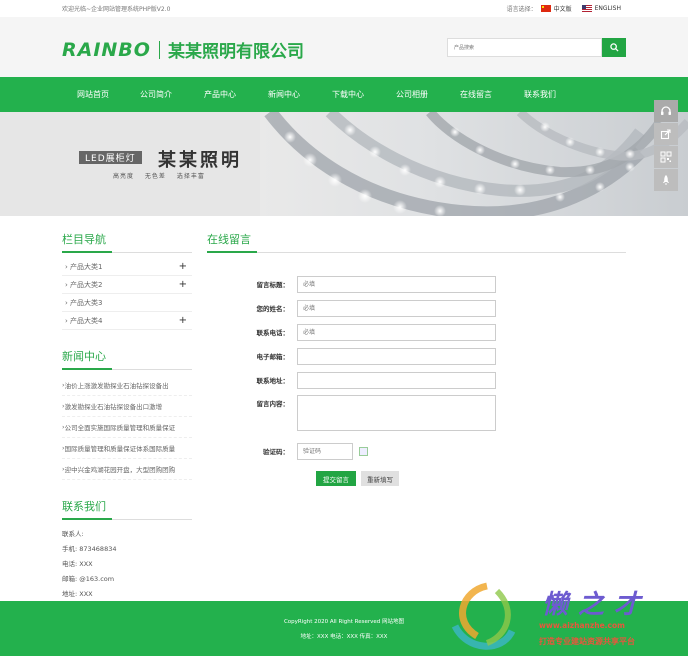  What do you see at coordinates (127, 285) in the screenshot?
I see `category-item: › 产品大类2 +` at bounding box center [127, 285].